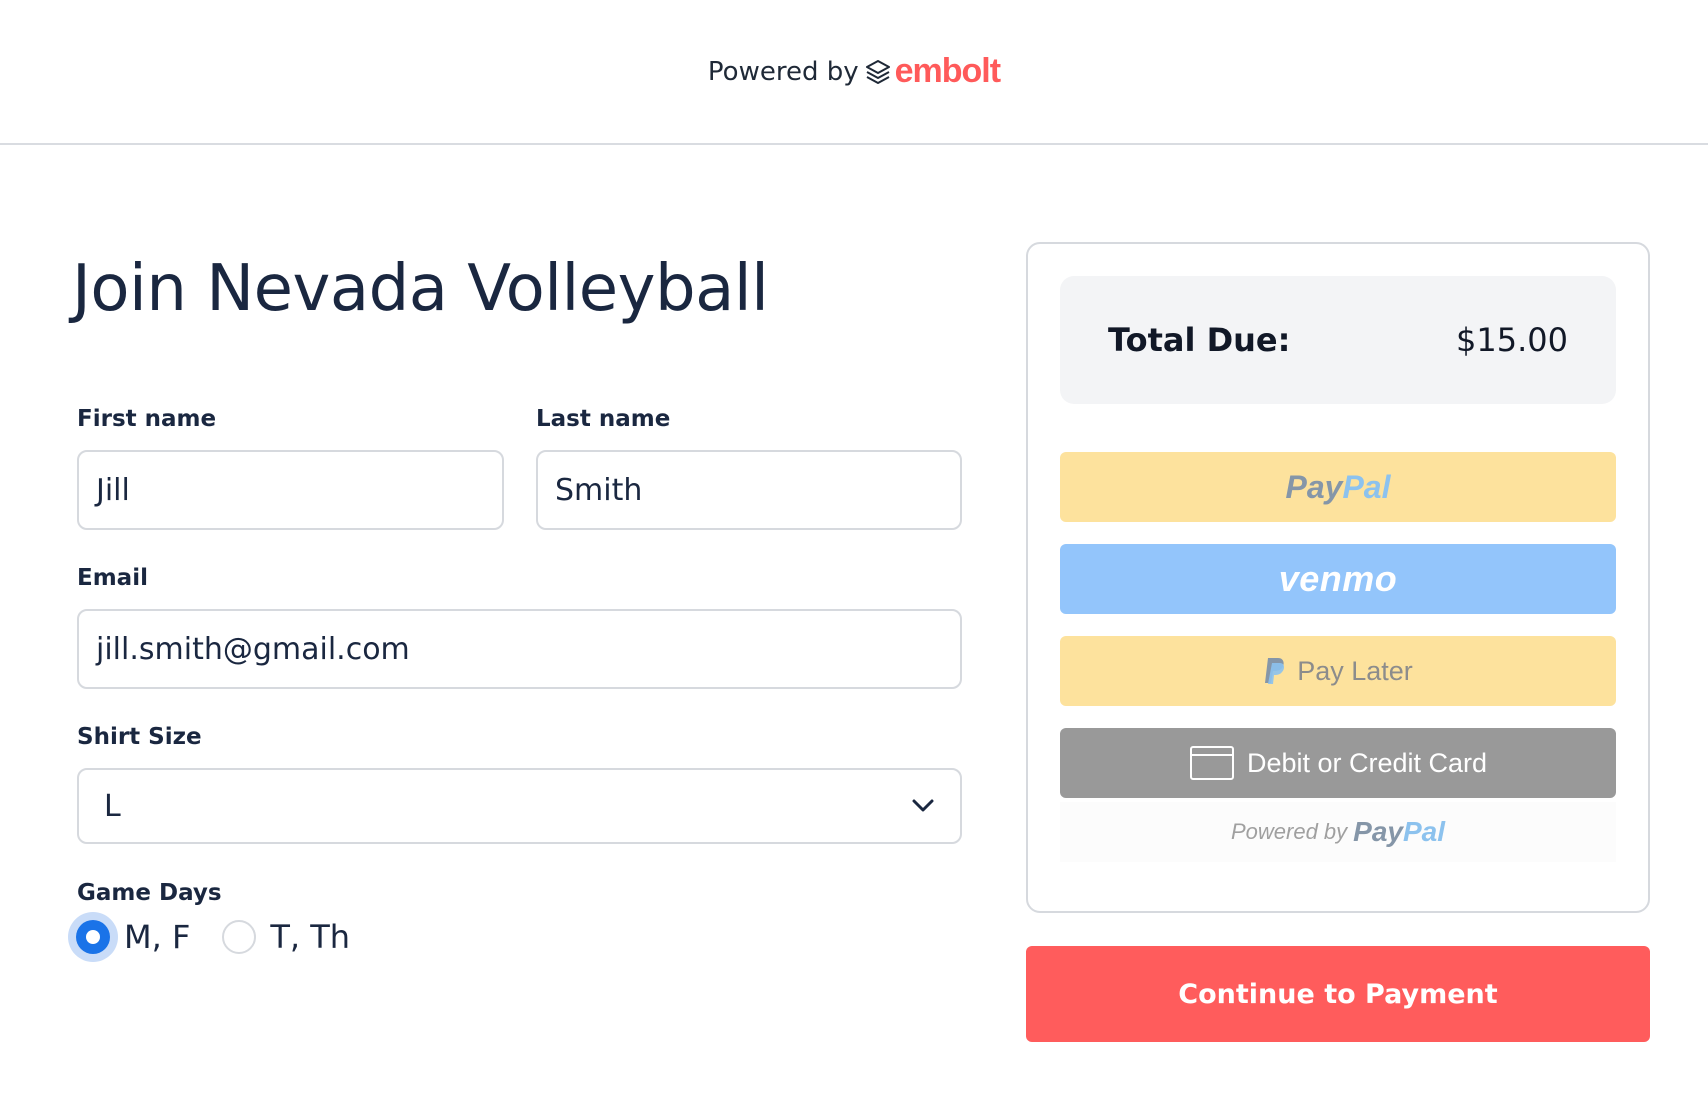 The width and height of the screenshot is (1708, 1120). I want to click on pay-later-button: Pay Later, so click(1338, 671).